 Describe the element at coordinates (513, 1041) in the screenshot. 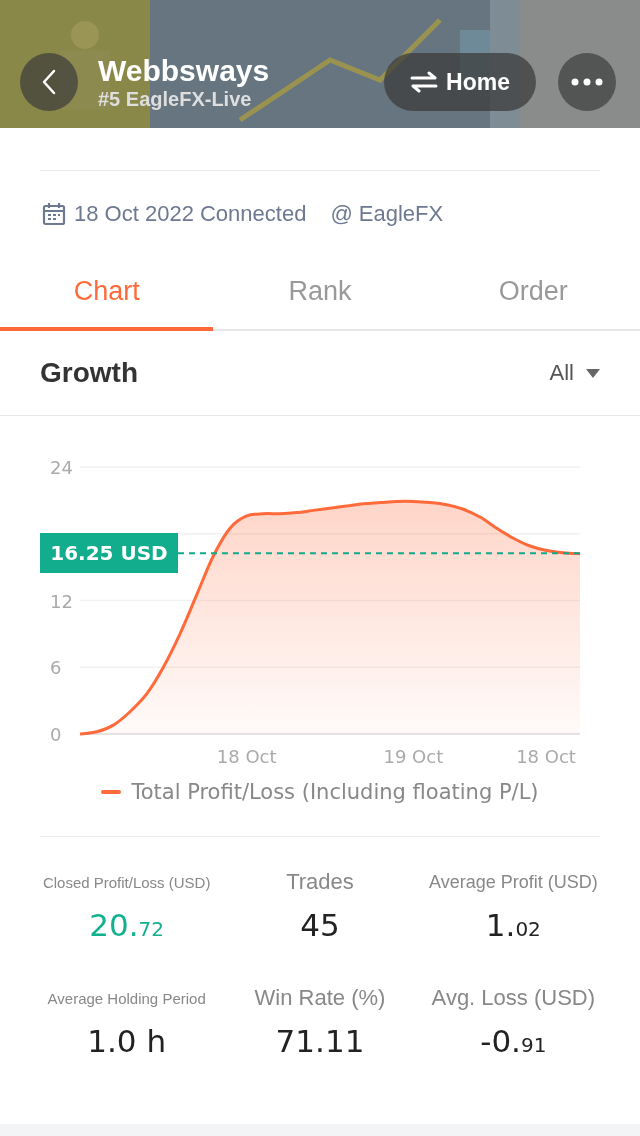

I see `stat-value: -0.91` at that location.